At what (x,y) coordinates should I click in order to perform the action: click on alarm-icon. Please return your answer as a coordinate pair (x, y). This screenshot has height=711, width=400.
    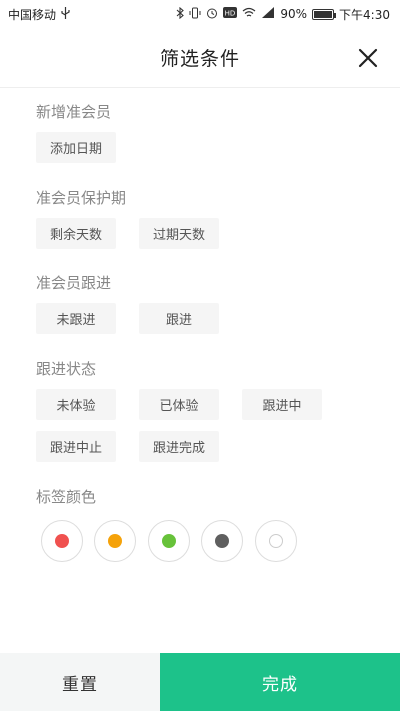
    Looking at the image, I should click on (212, 14).